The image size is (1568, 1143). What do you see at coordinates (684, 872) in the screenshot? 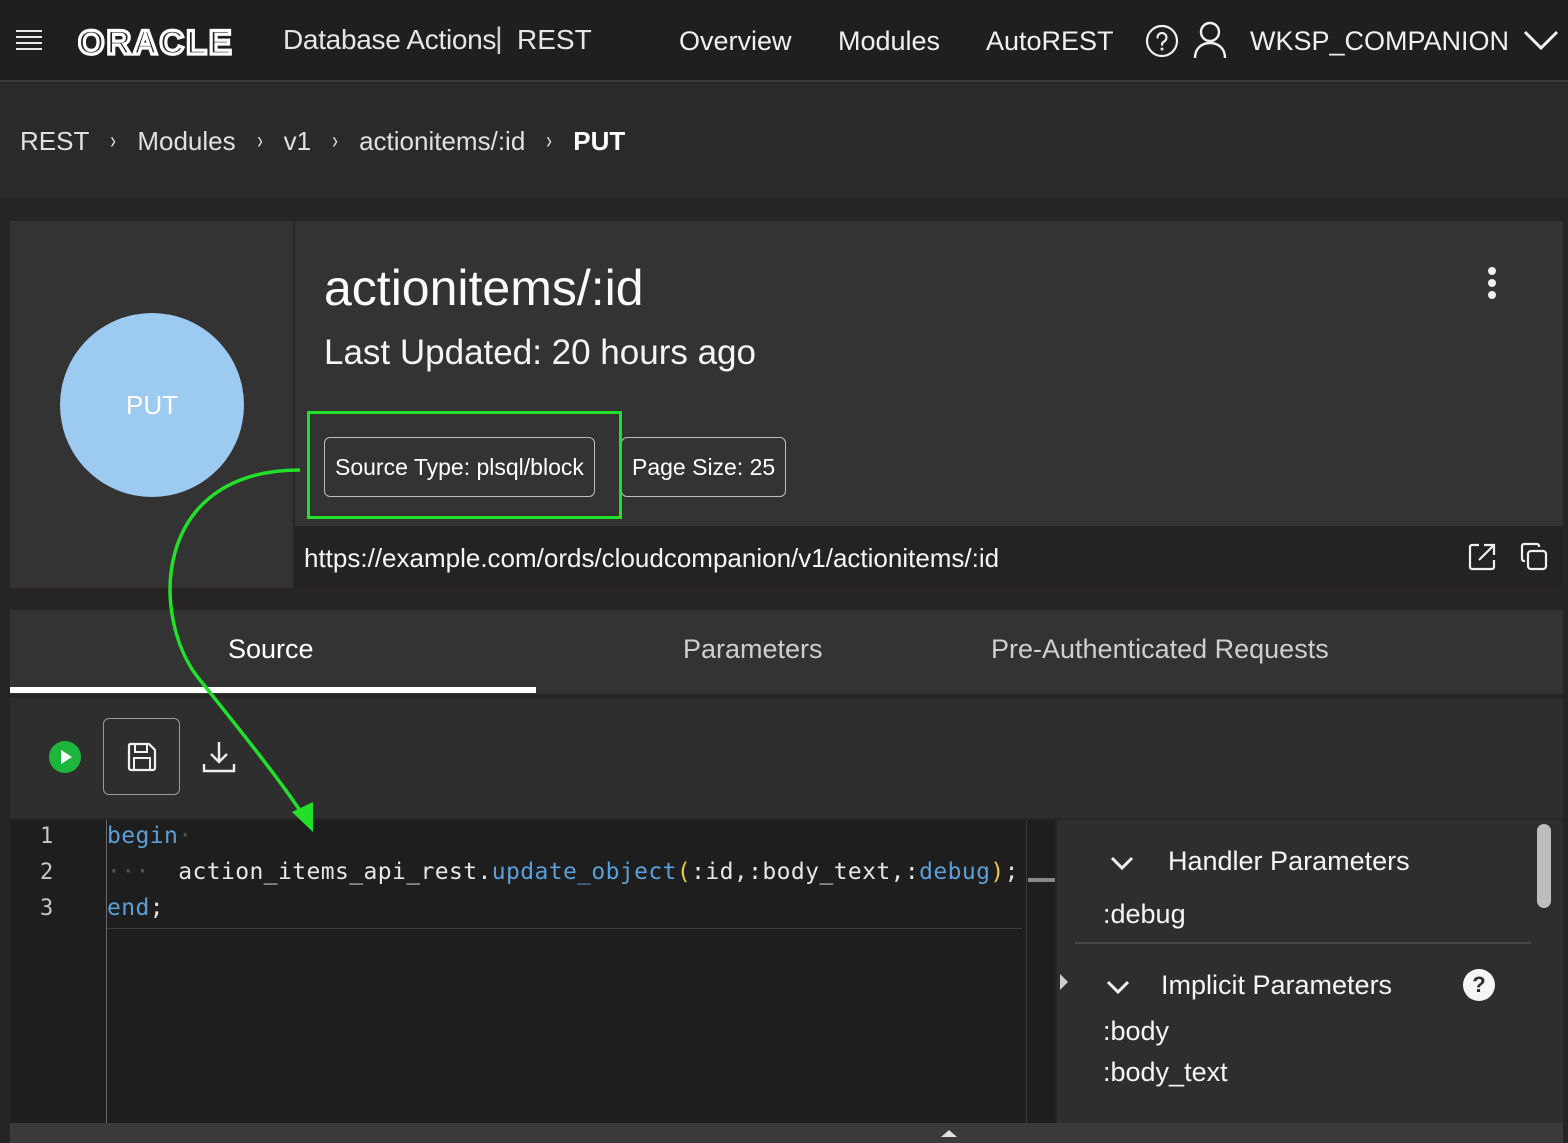
I see `code-paren-open: (` at bounding box center [684, 872].